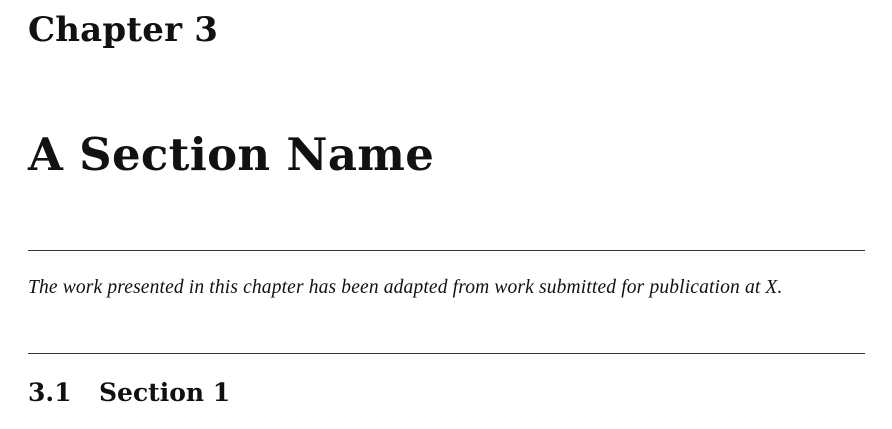  What do you see at coordinates (446, 353) in the screenshot?
I see `bottom-divider` at bounding box center [446, 353].